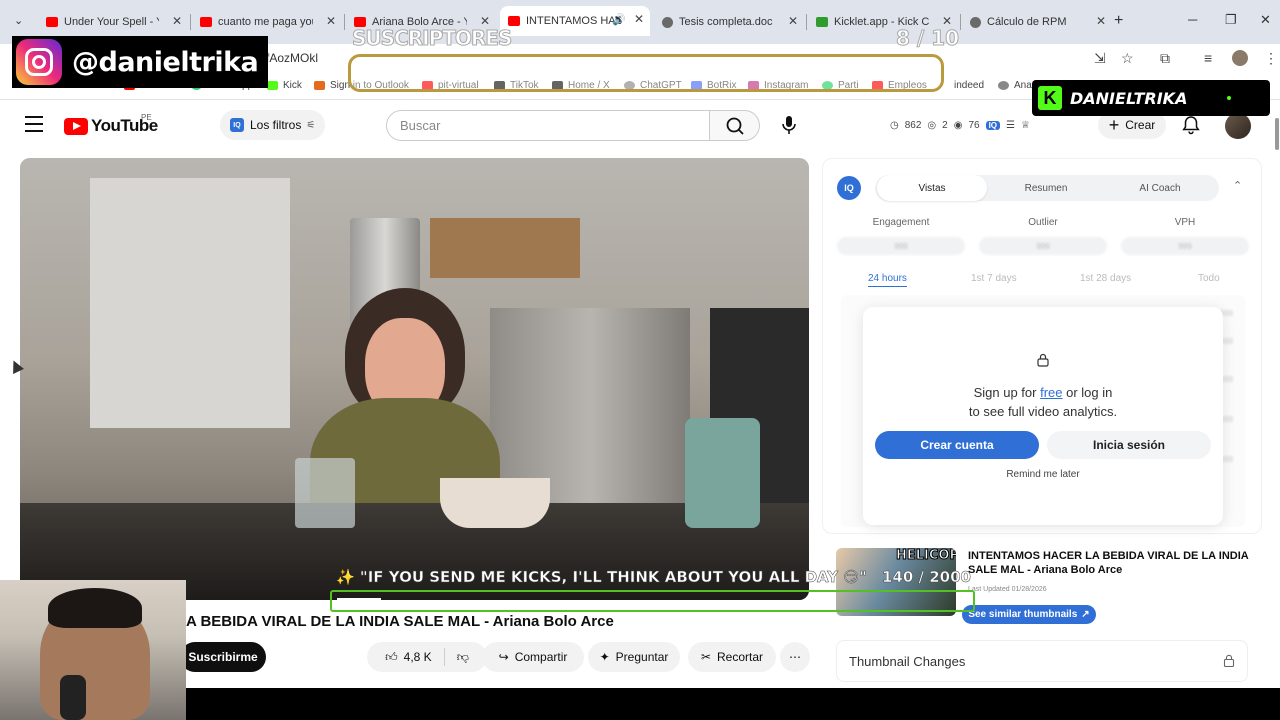 The width and height of the screenshot is (1280, 720). Describe the element at coordinates (1025, 125) in the screenshot. I see `trophy-icon: ♕` at that location.